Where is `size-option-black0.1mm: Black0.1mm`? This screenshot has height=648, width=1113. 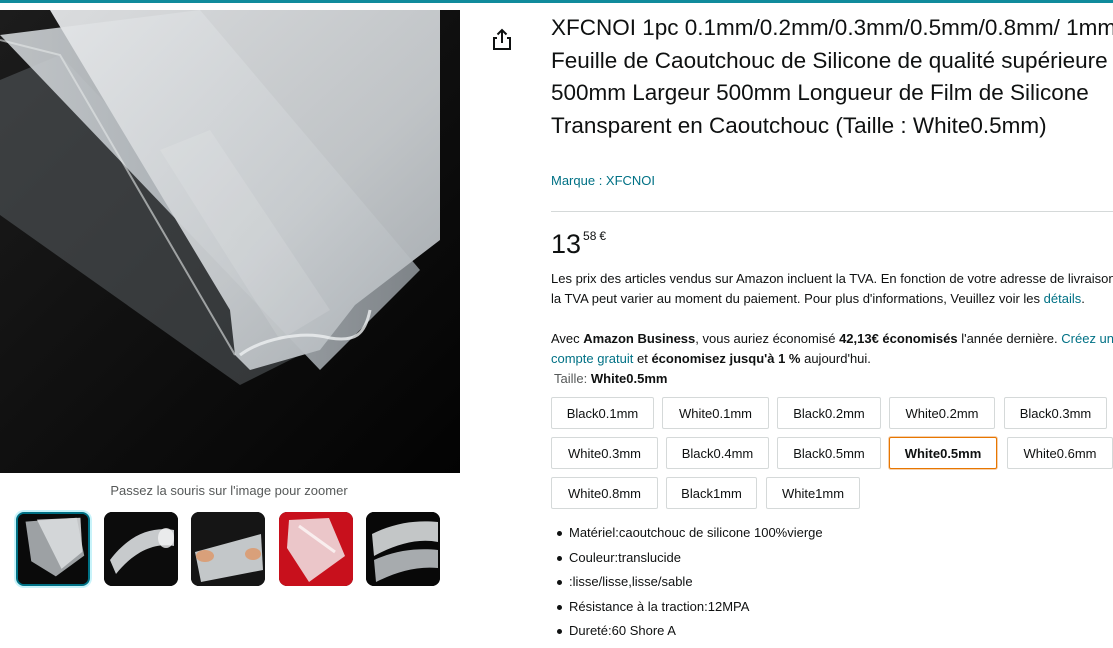
size-option-black0.1mm: Black0.1mm is located at coordinates (602, 413).